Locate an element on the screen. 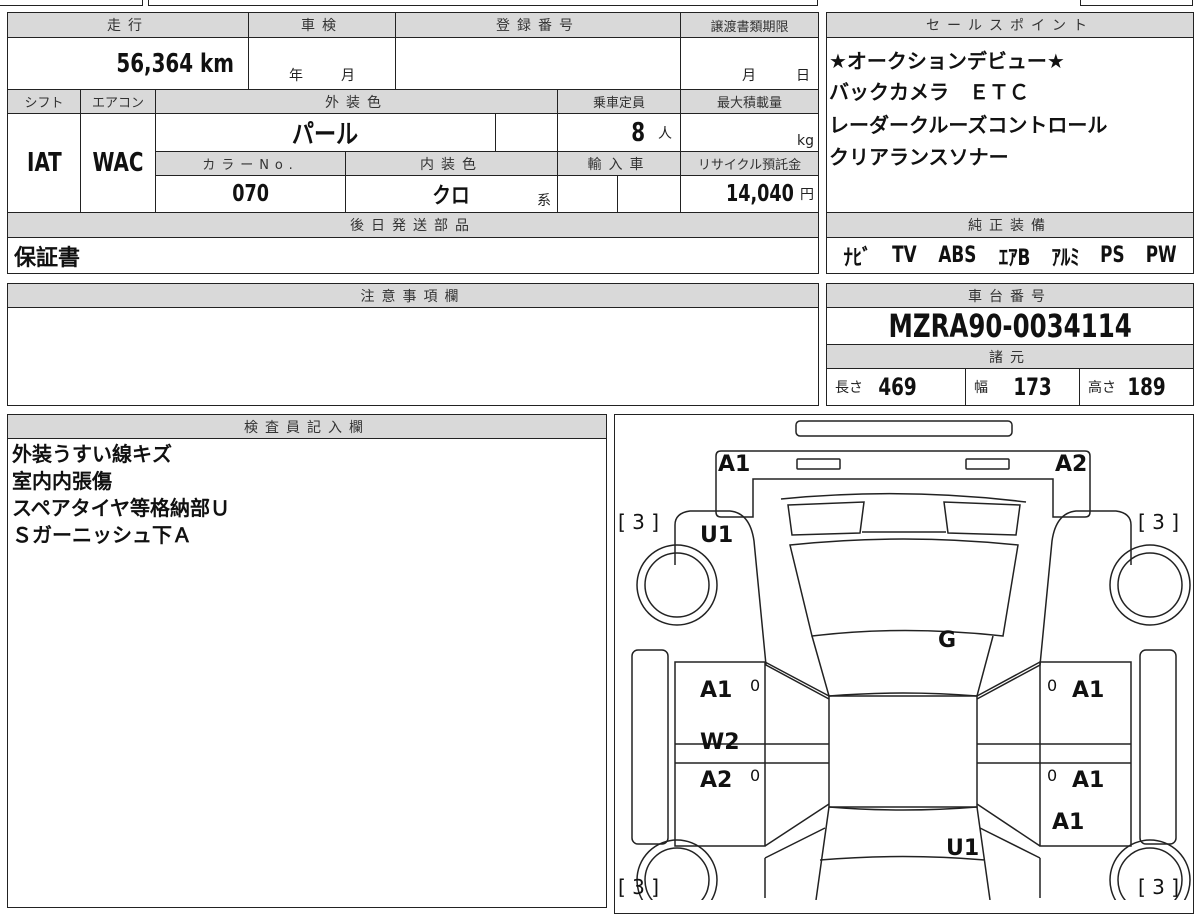  mark-left-front-door: A1 is located at coordinates (716, 690).